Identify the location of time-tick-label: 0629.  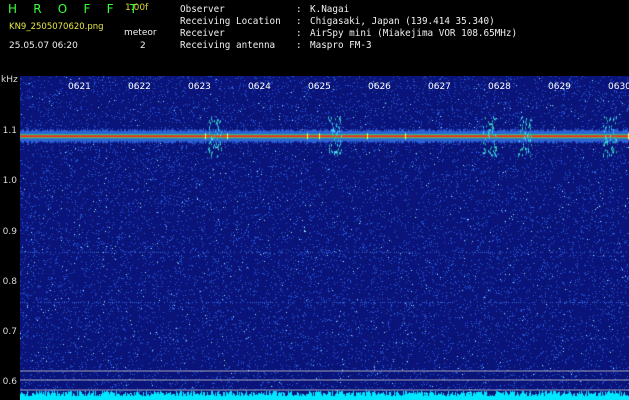
(559, 87).